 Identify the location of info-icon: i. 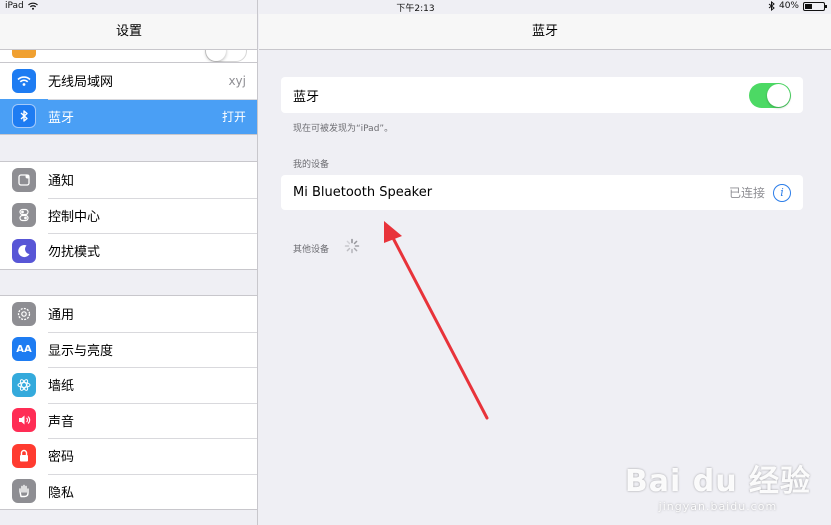
(782, 192).